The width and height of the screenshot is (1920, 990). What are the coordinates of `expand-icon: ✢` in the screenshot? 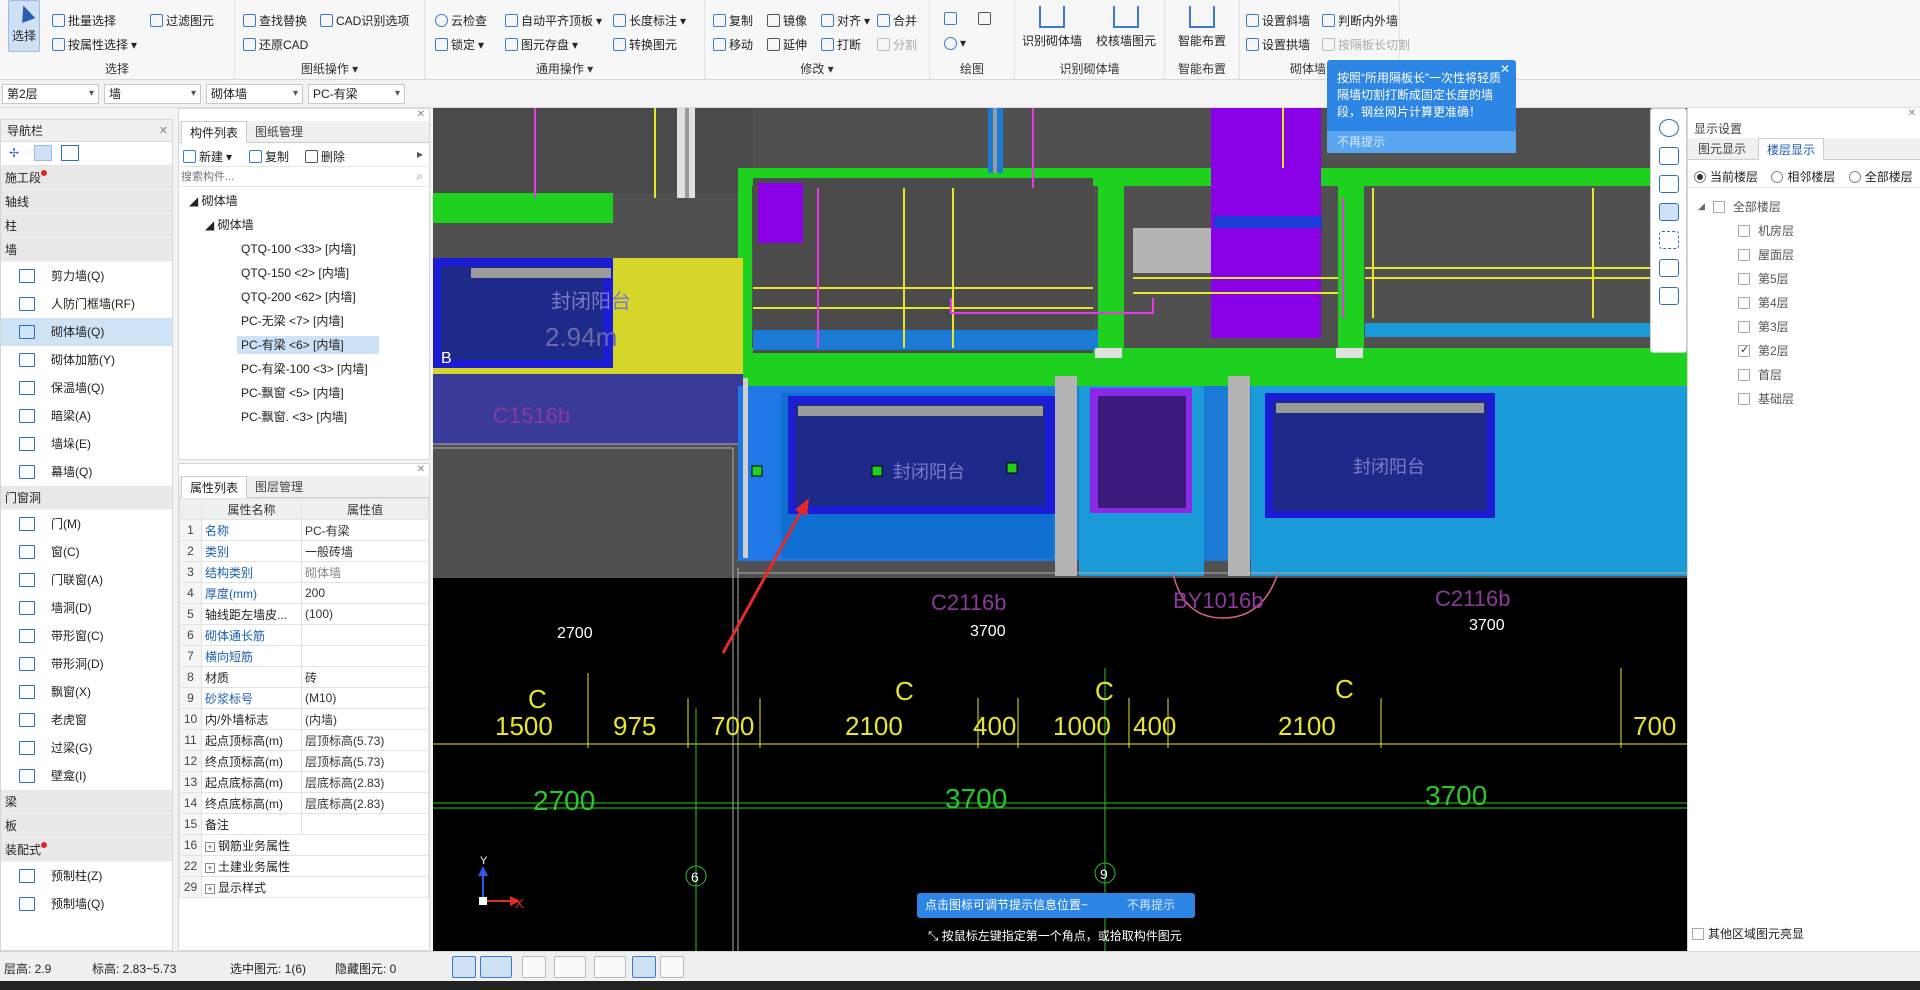 It's located at (14, 153).